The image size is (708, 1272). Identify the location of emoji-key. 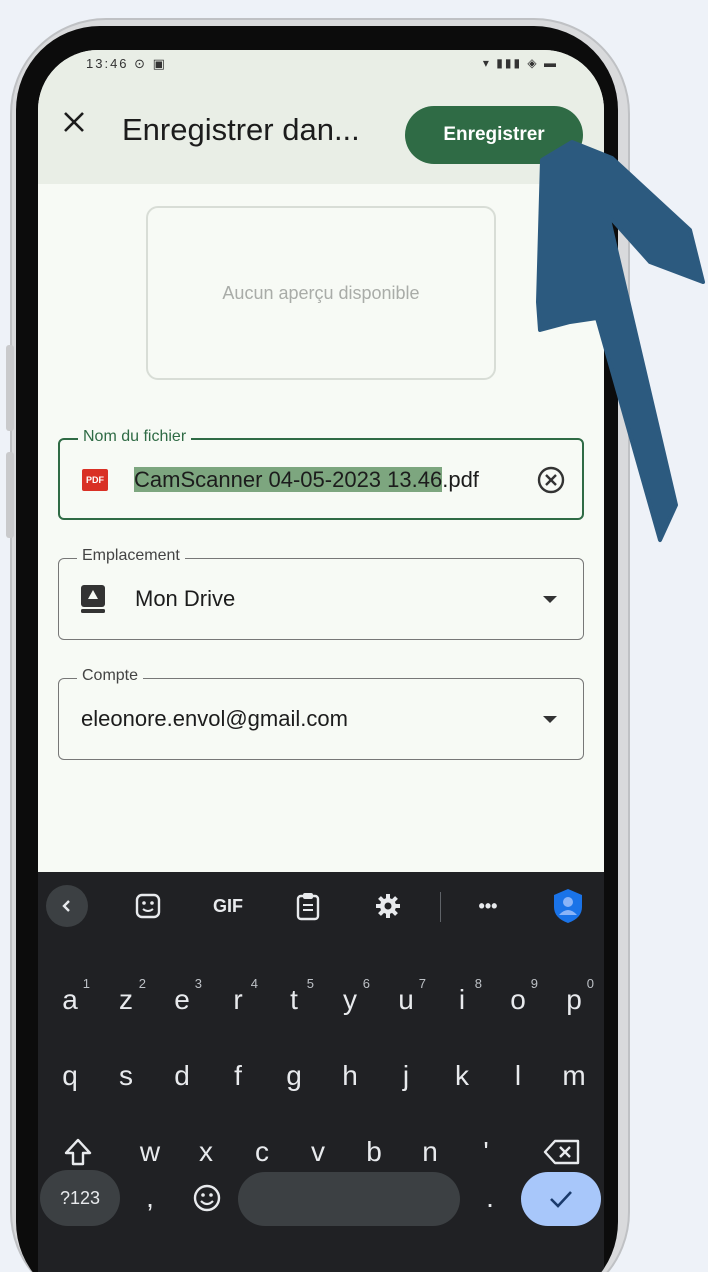
(207, 1198).